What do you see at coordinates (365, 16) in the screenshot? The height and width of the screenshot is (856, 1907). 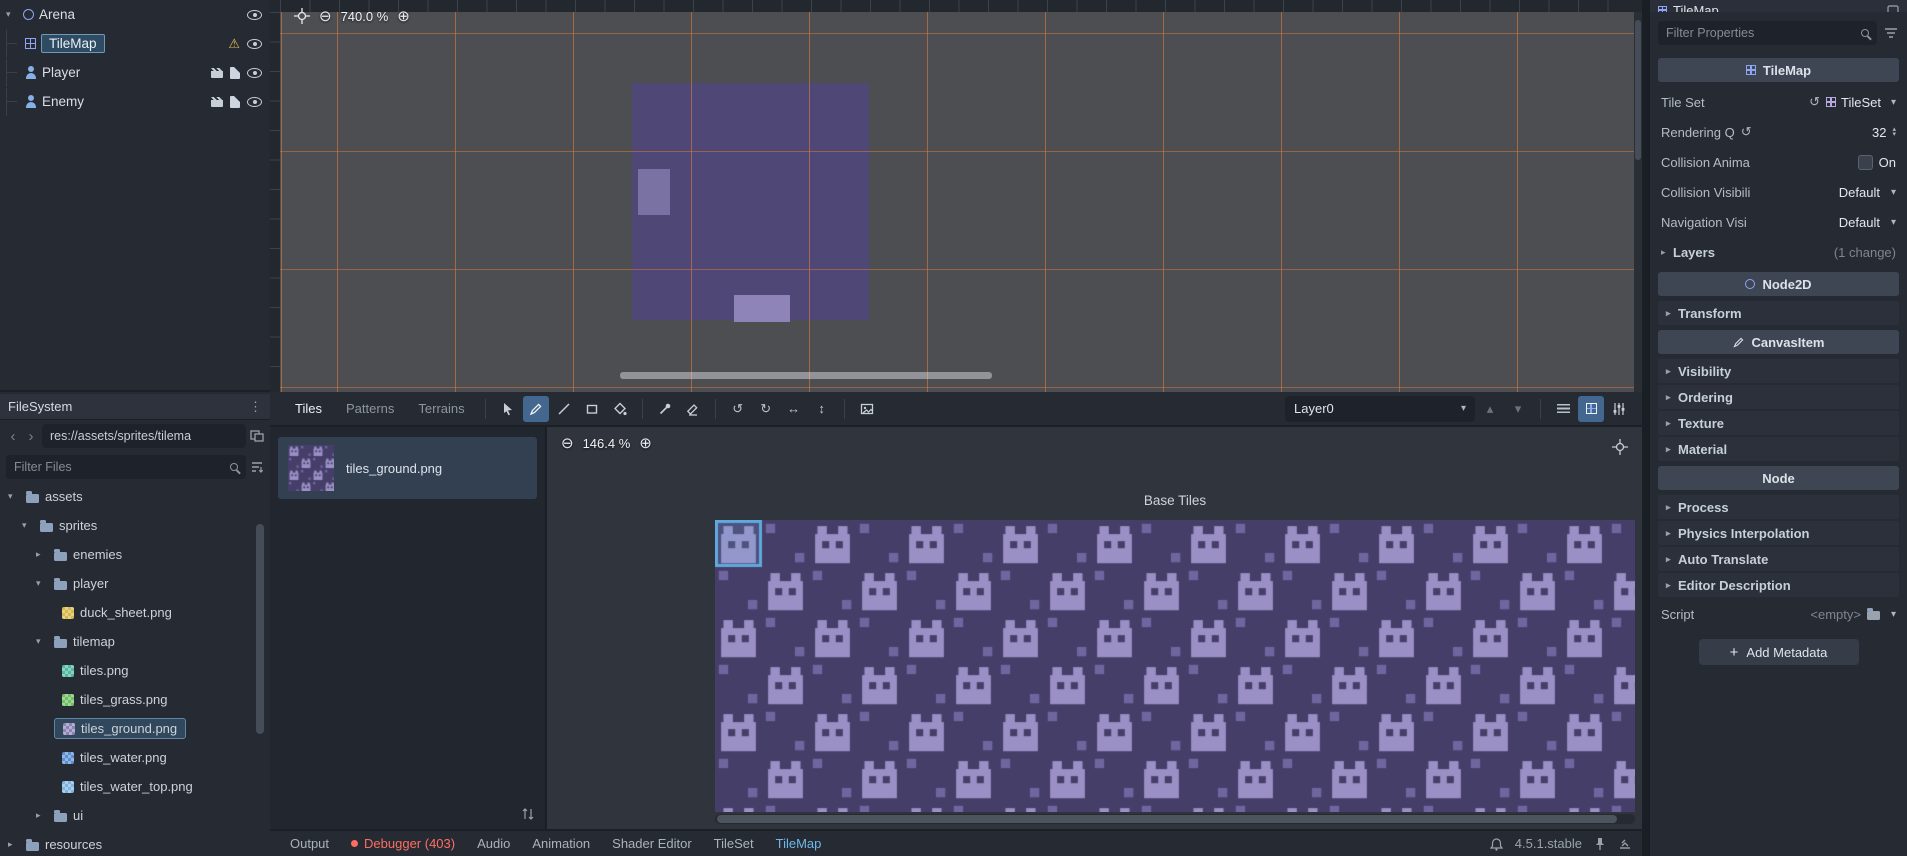 I see `zoom-level: 740.0 %` at bounding box center [365, 16].